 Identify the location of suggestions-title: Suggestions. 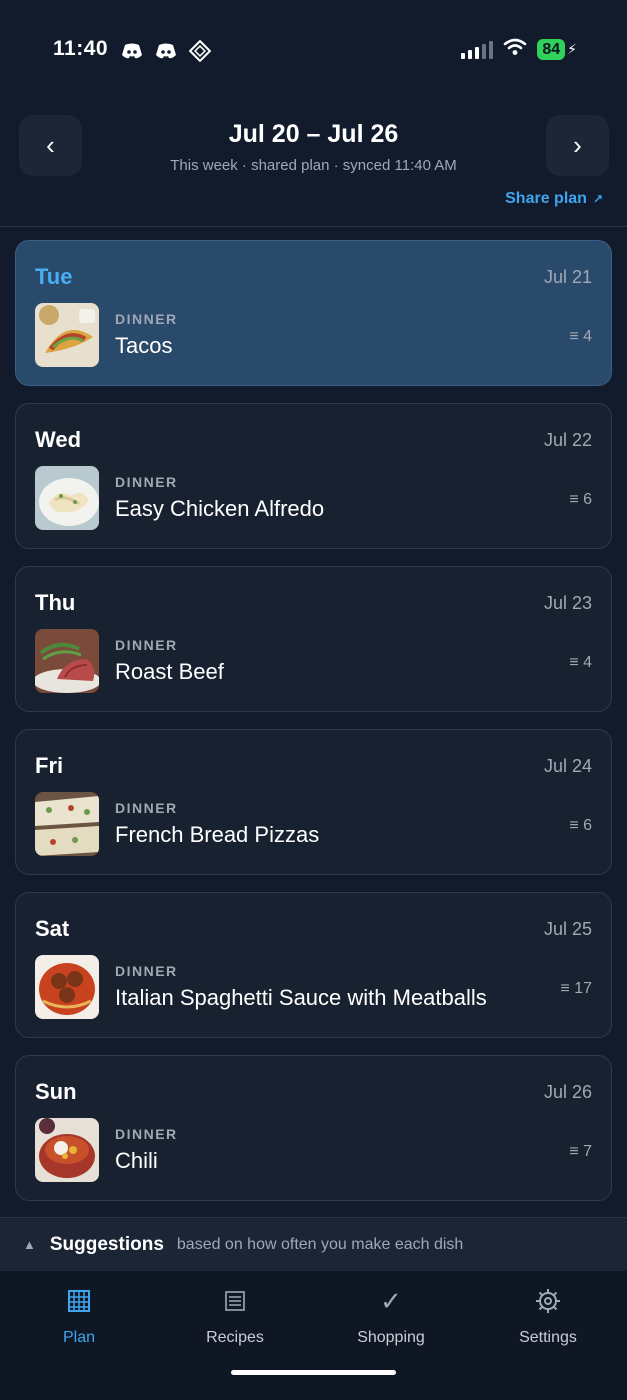
(106, 1244).